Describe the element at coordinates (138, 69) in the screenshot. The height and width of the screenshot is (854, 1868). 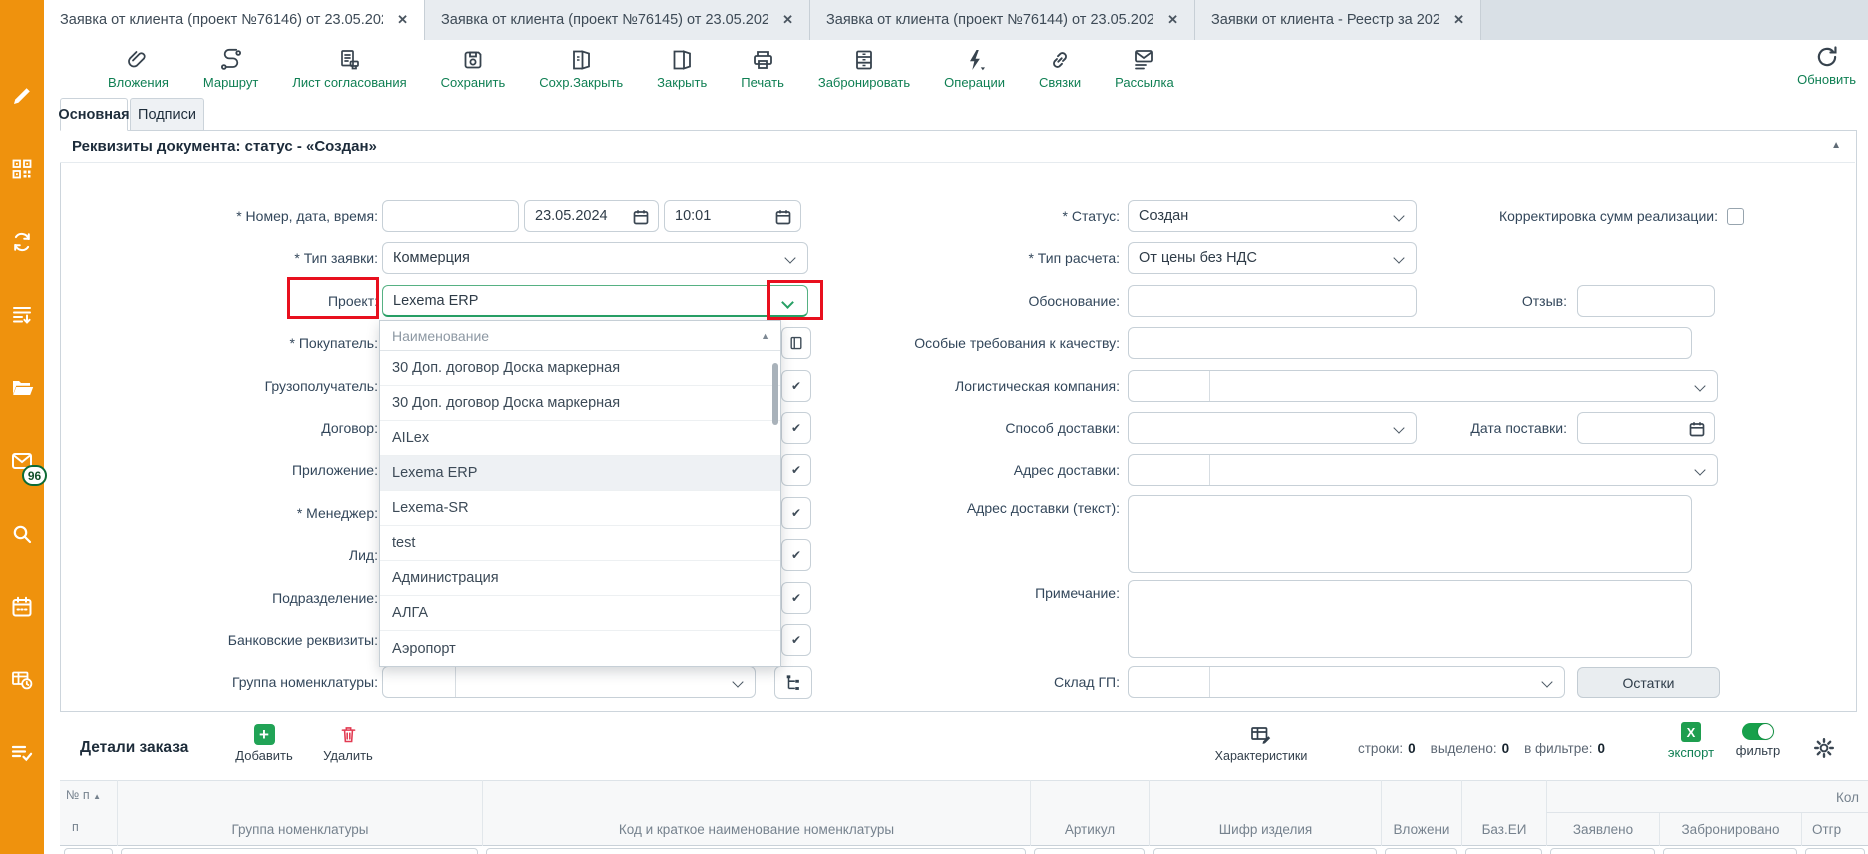
I see `attachments-button: Вложения` at that location.